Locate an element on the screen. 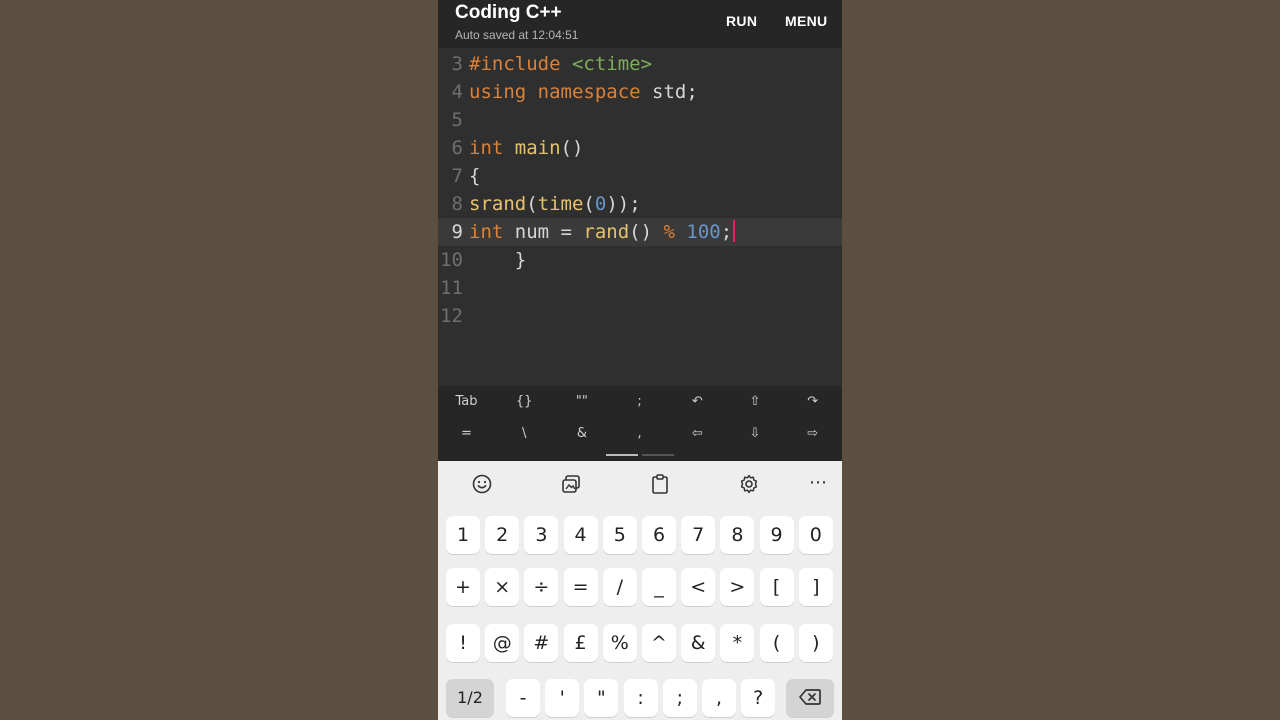 The height and width of the screenshot is (720, 1280). code-line: 6 int main() is located at coordinates (640, 148).